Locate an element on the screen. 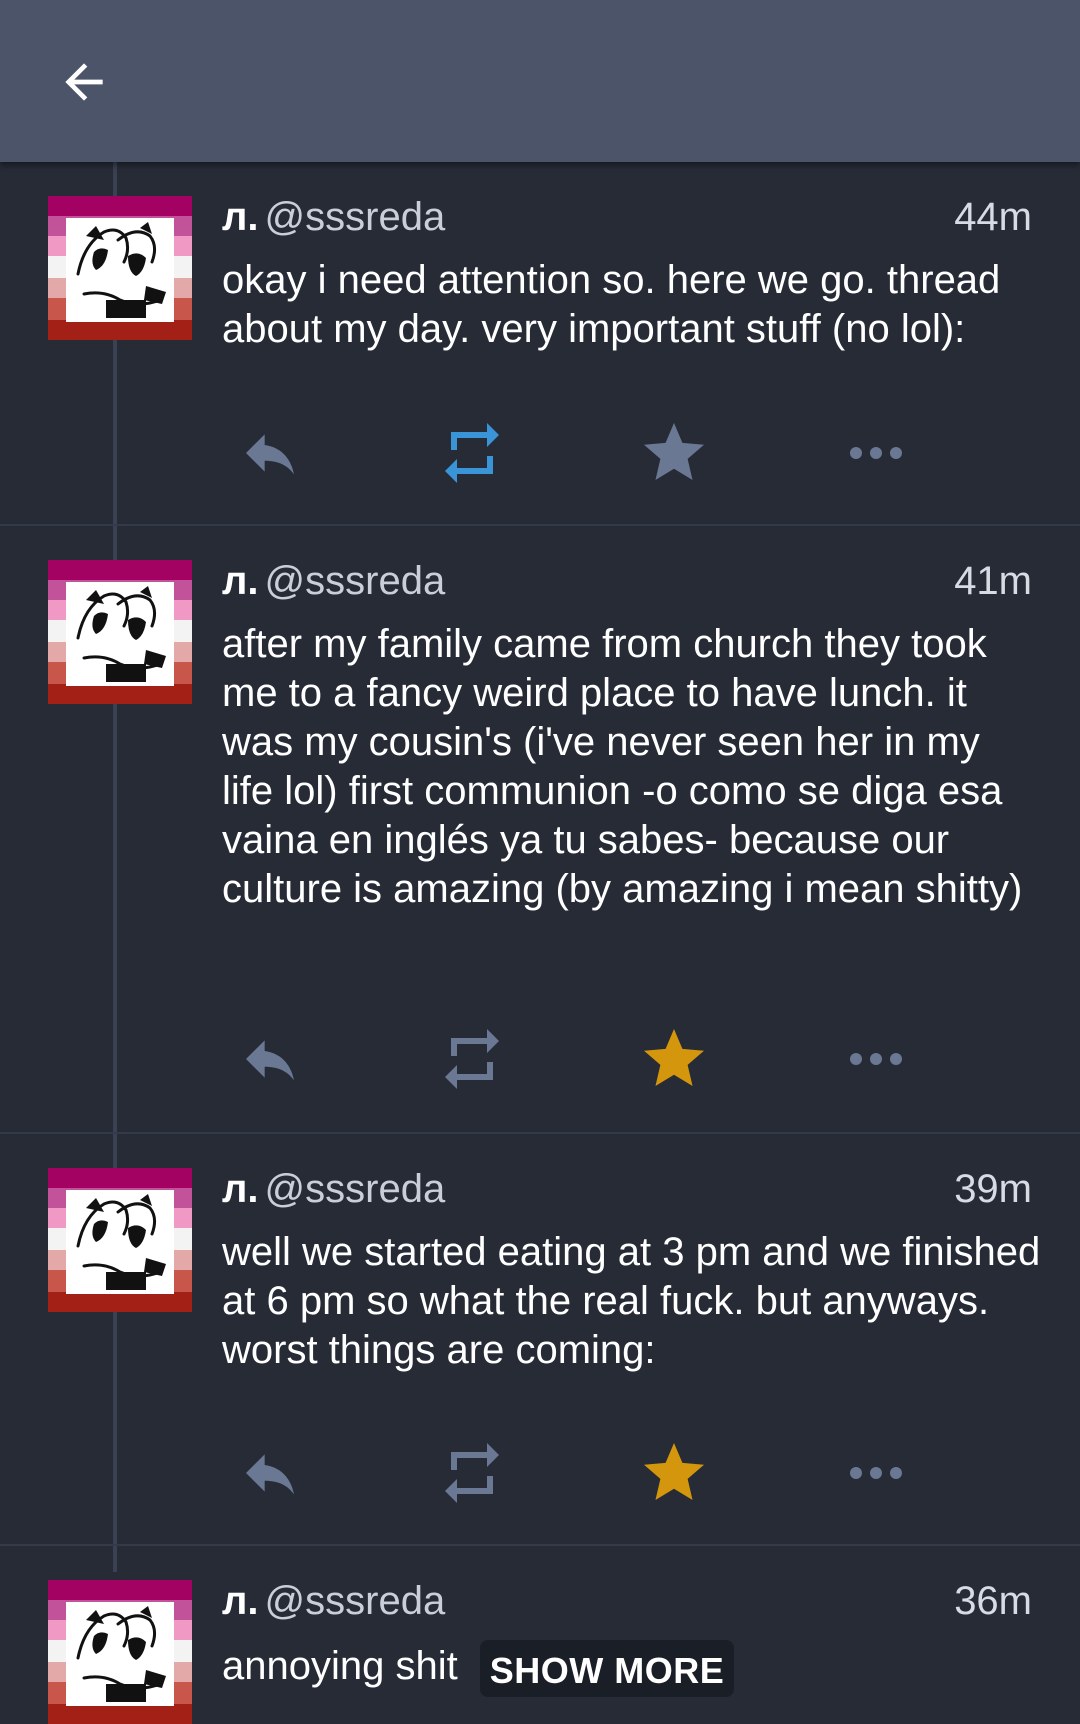 The height and width of the screenshot is (1724, 1080). tweet-text-row: annoying shit SHOW MORE is located at coordinates (632, 1668).